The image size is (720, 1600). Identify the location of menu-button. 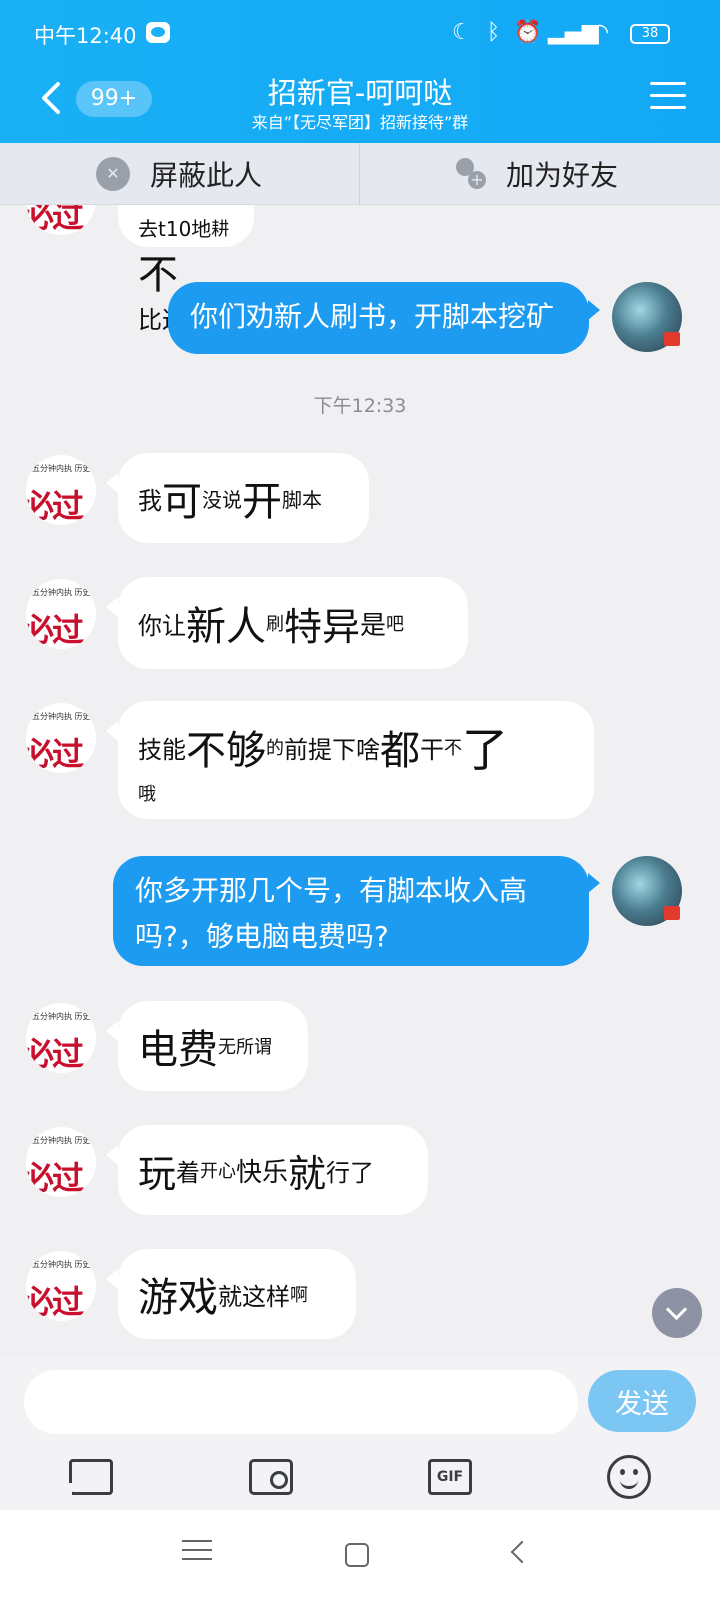
(668, 97).